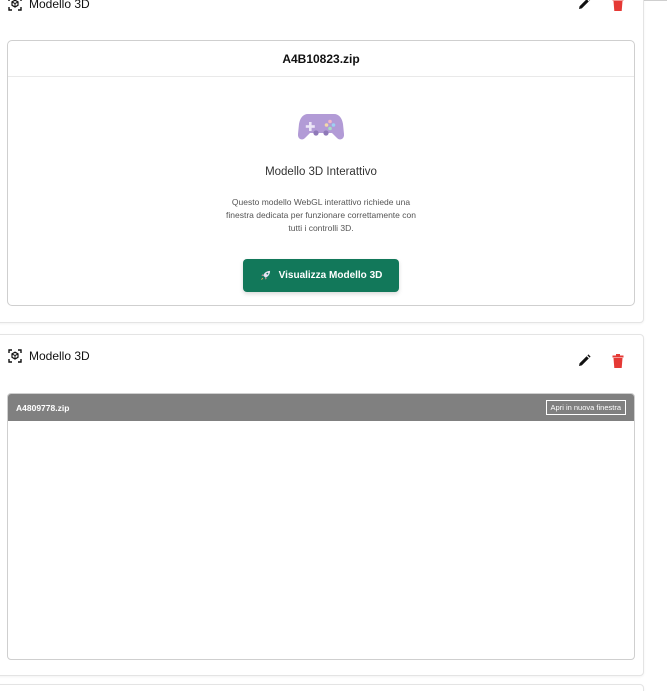  What do you see at coordinates (265, 275) in the screenshot?
I see `rocket-icon` at bounding box center [265, 275].